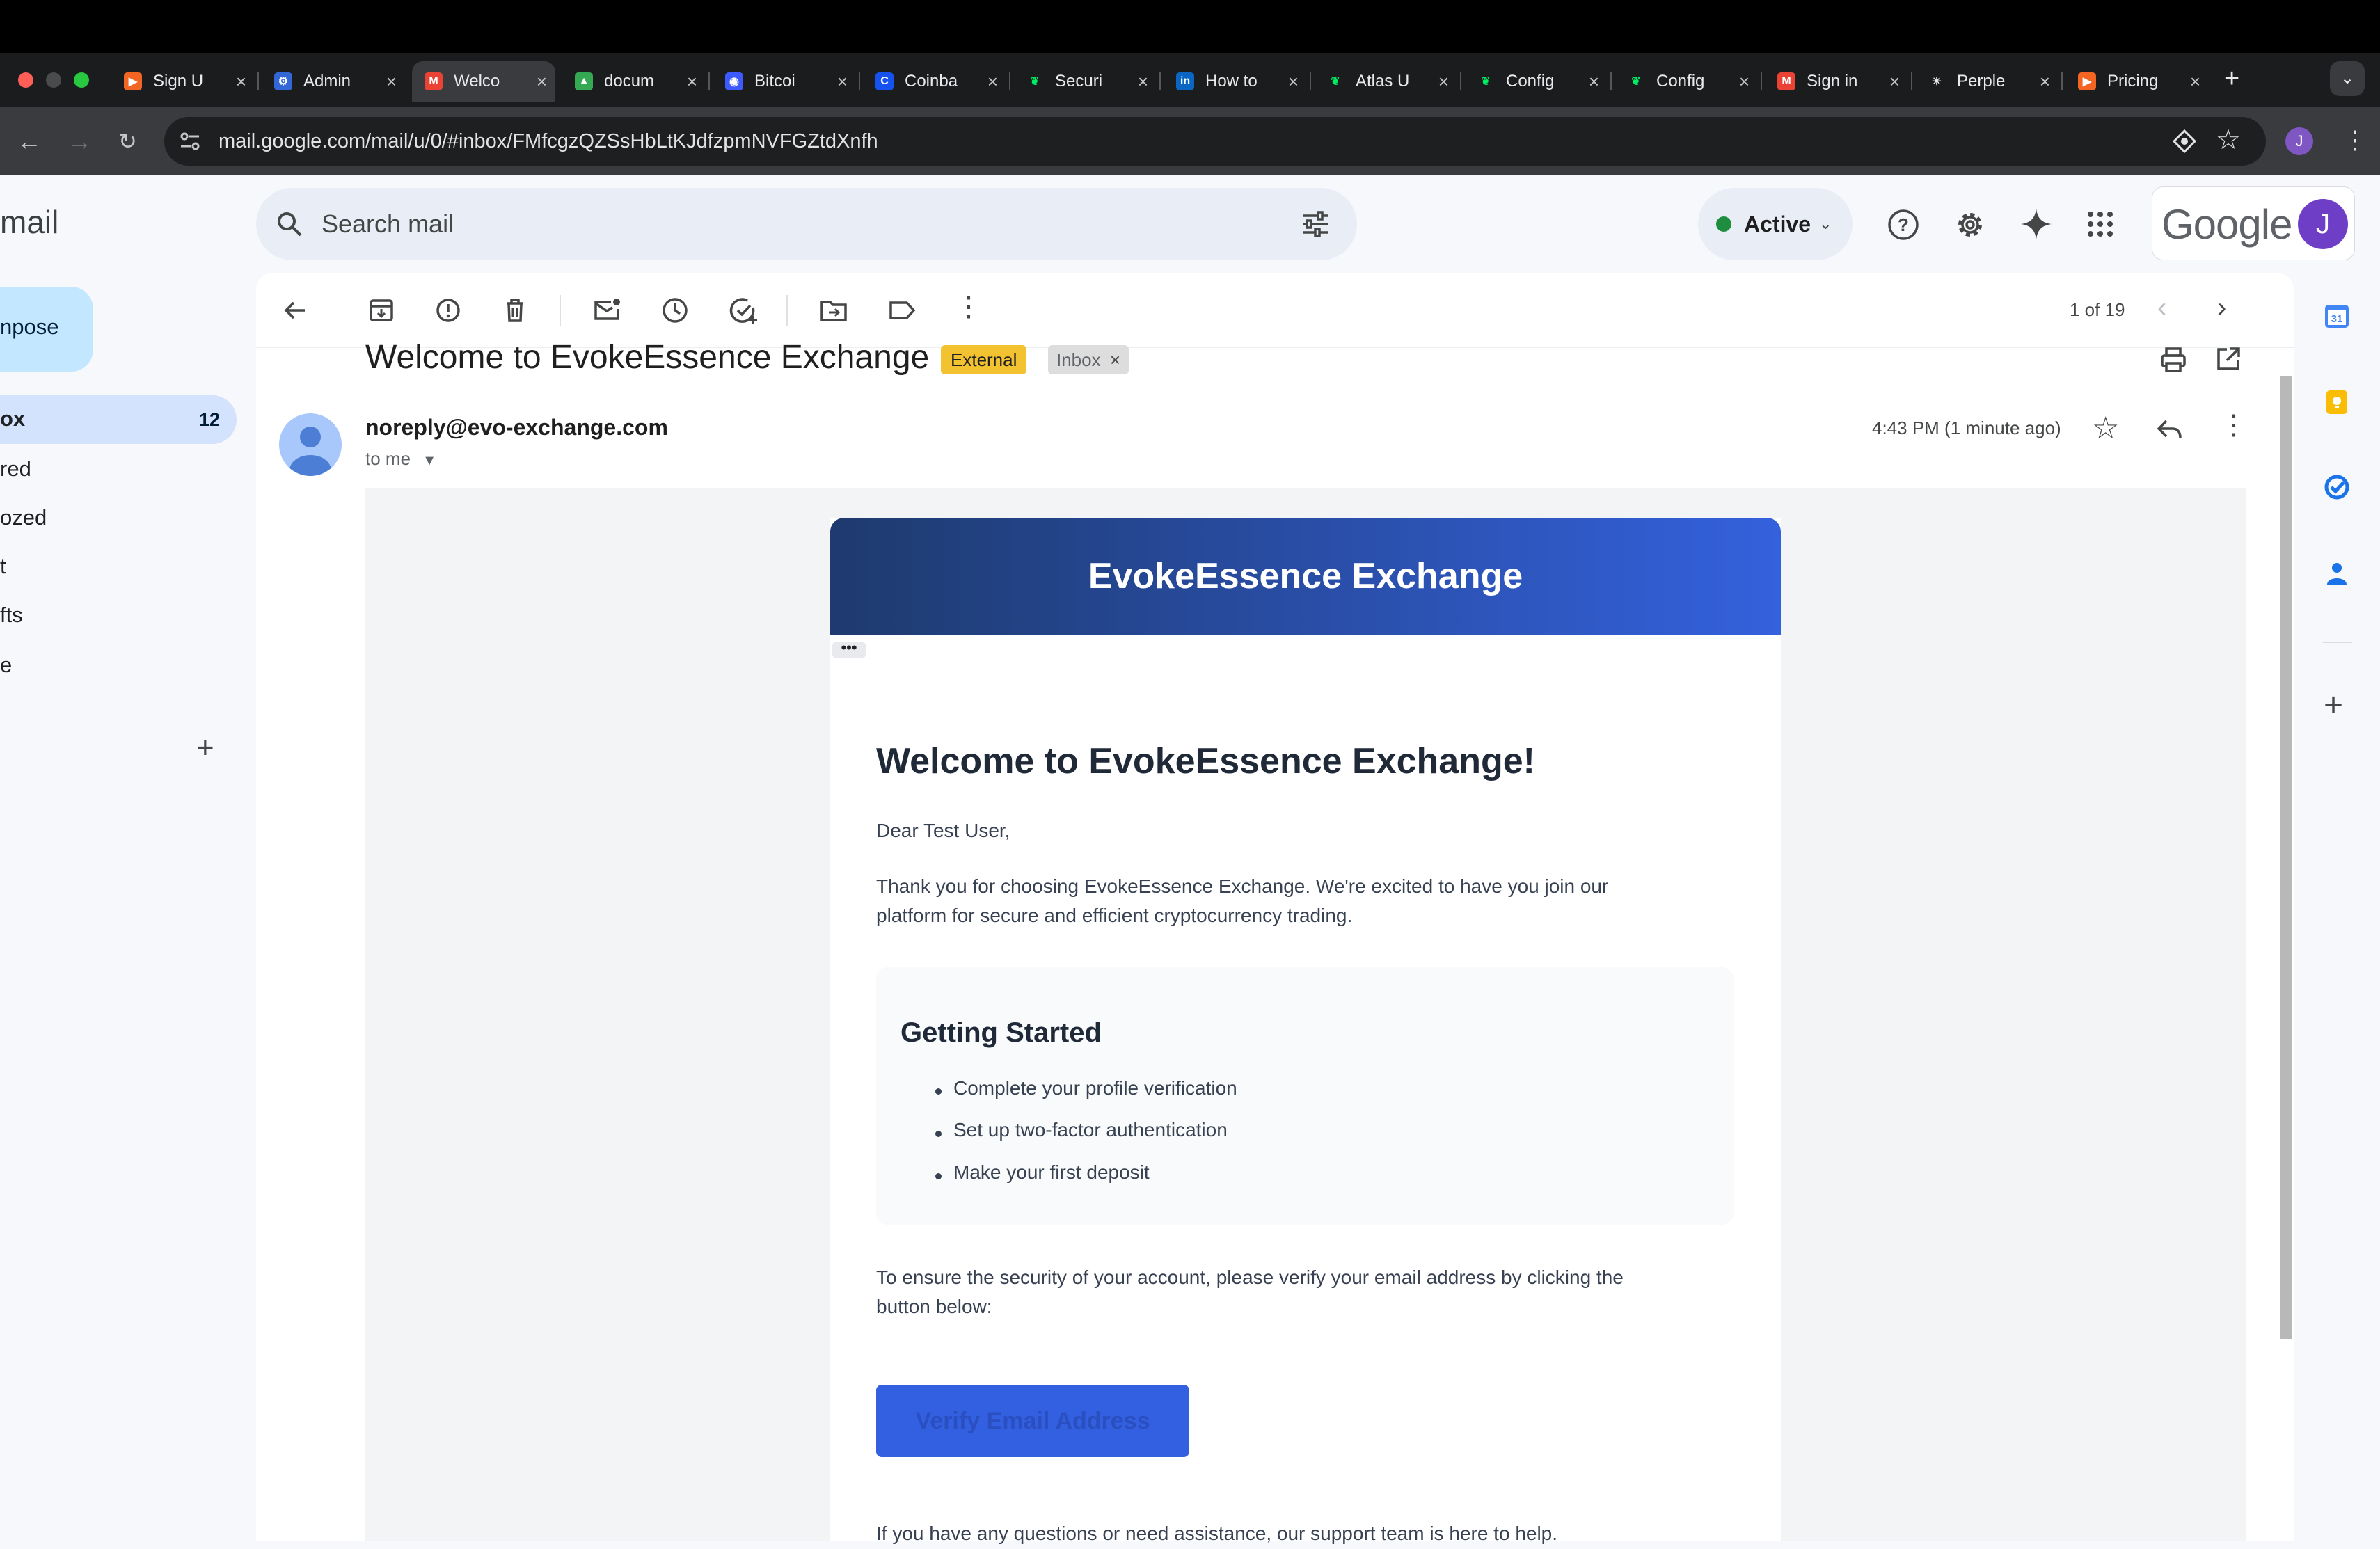 The height and width of the screenshot is (1549, 2380). Describe the element at coordinates (81, 80) in the screenshot. I see `maximize-window-button` at that location.